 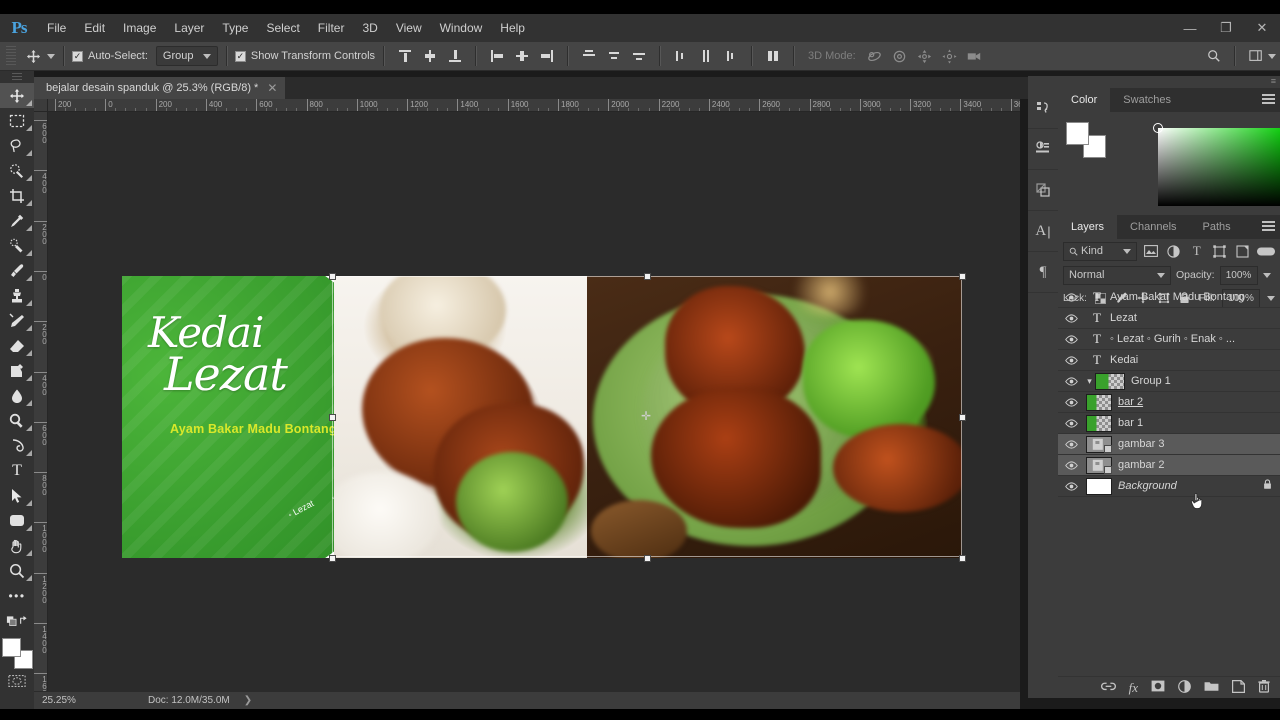 What do you see at coordinates (1268, 226) in the screenshot?
I see `layers-panel-menu-icon` at bounding box center [1268, 226].